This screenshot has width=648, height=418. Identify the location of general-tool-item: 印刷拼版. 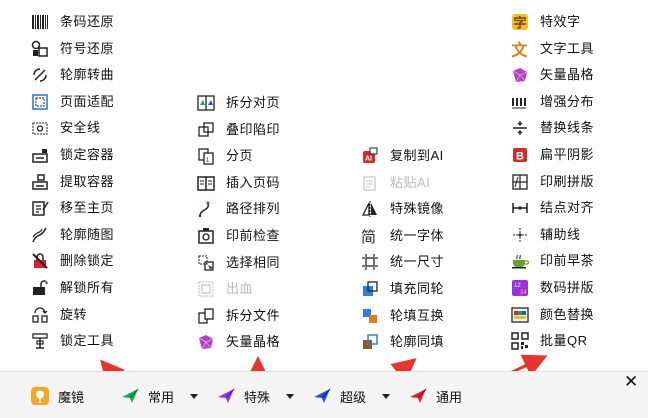
(552, 182).